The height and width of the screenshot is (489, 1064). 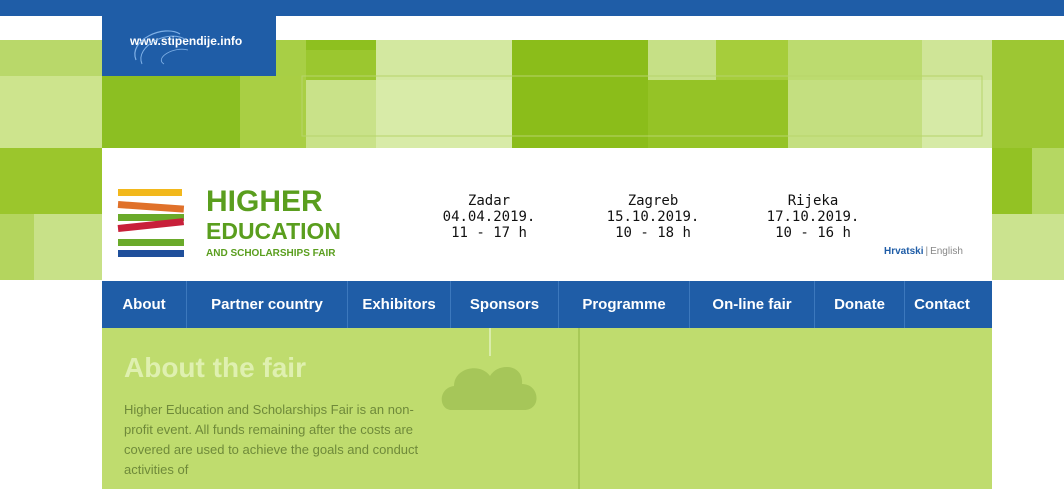 What do you see at coordinates (946, 251) in the screenshot?
I see `language-english-link: English` at bounding box center [946, 251].